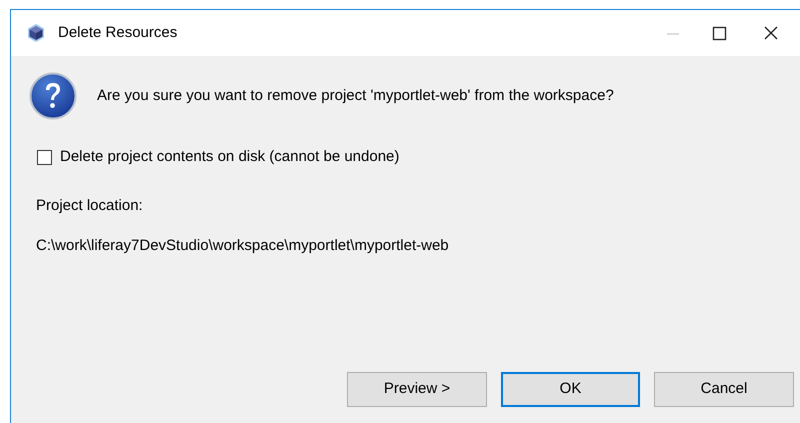  What do you see at coordinates (355, 96) in the screenshot?
I see `confirmation-message: Are you sure you want to remove project 'myportlet-web' from the workspace?` at bounding box center [355, 96].